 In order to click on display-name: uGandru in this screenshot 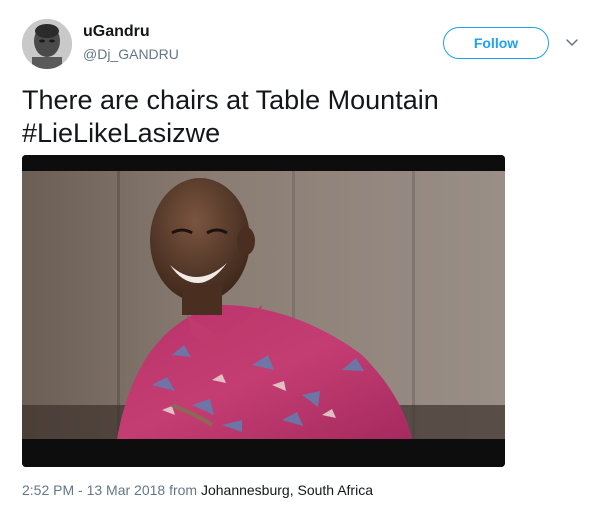, I will do `click(116, 32)`.